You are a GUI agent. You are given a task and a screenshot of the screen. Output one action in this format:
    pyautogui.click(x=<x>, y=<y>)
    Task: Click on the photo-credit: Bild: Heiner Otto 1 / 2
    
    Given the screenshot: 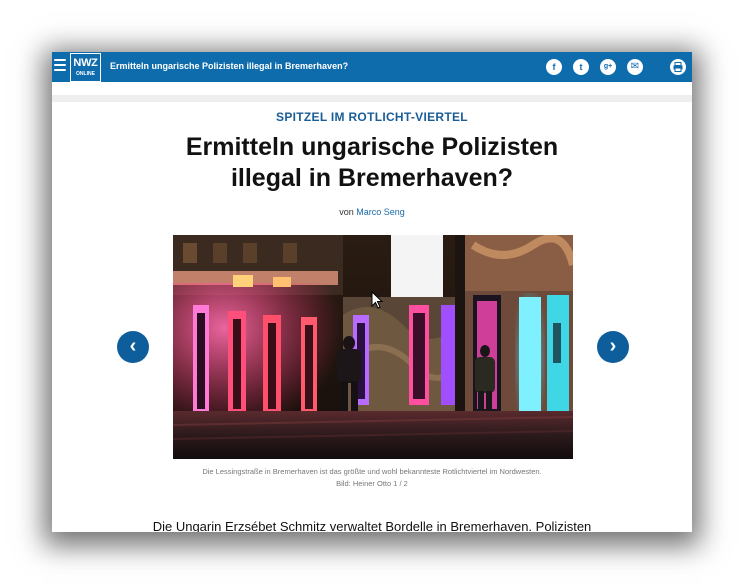 What is the action you would take?
    pyautogui.click(x=372, y=483)
    